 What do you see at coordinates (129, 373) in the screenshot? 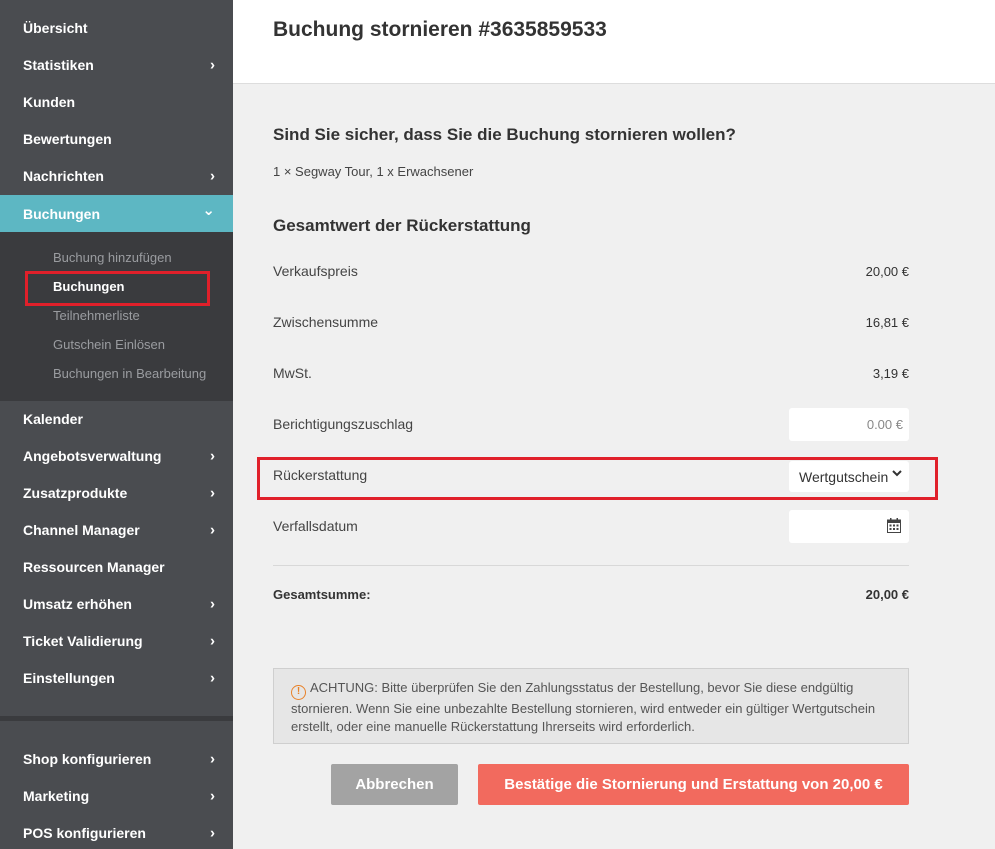
I see `submenu-item-buchungen-in-bearbeitung: Buchungen in Bearbeitung` at bounding box center [129, 373].